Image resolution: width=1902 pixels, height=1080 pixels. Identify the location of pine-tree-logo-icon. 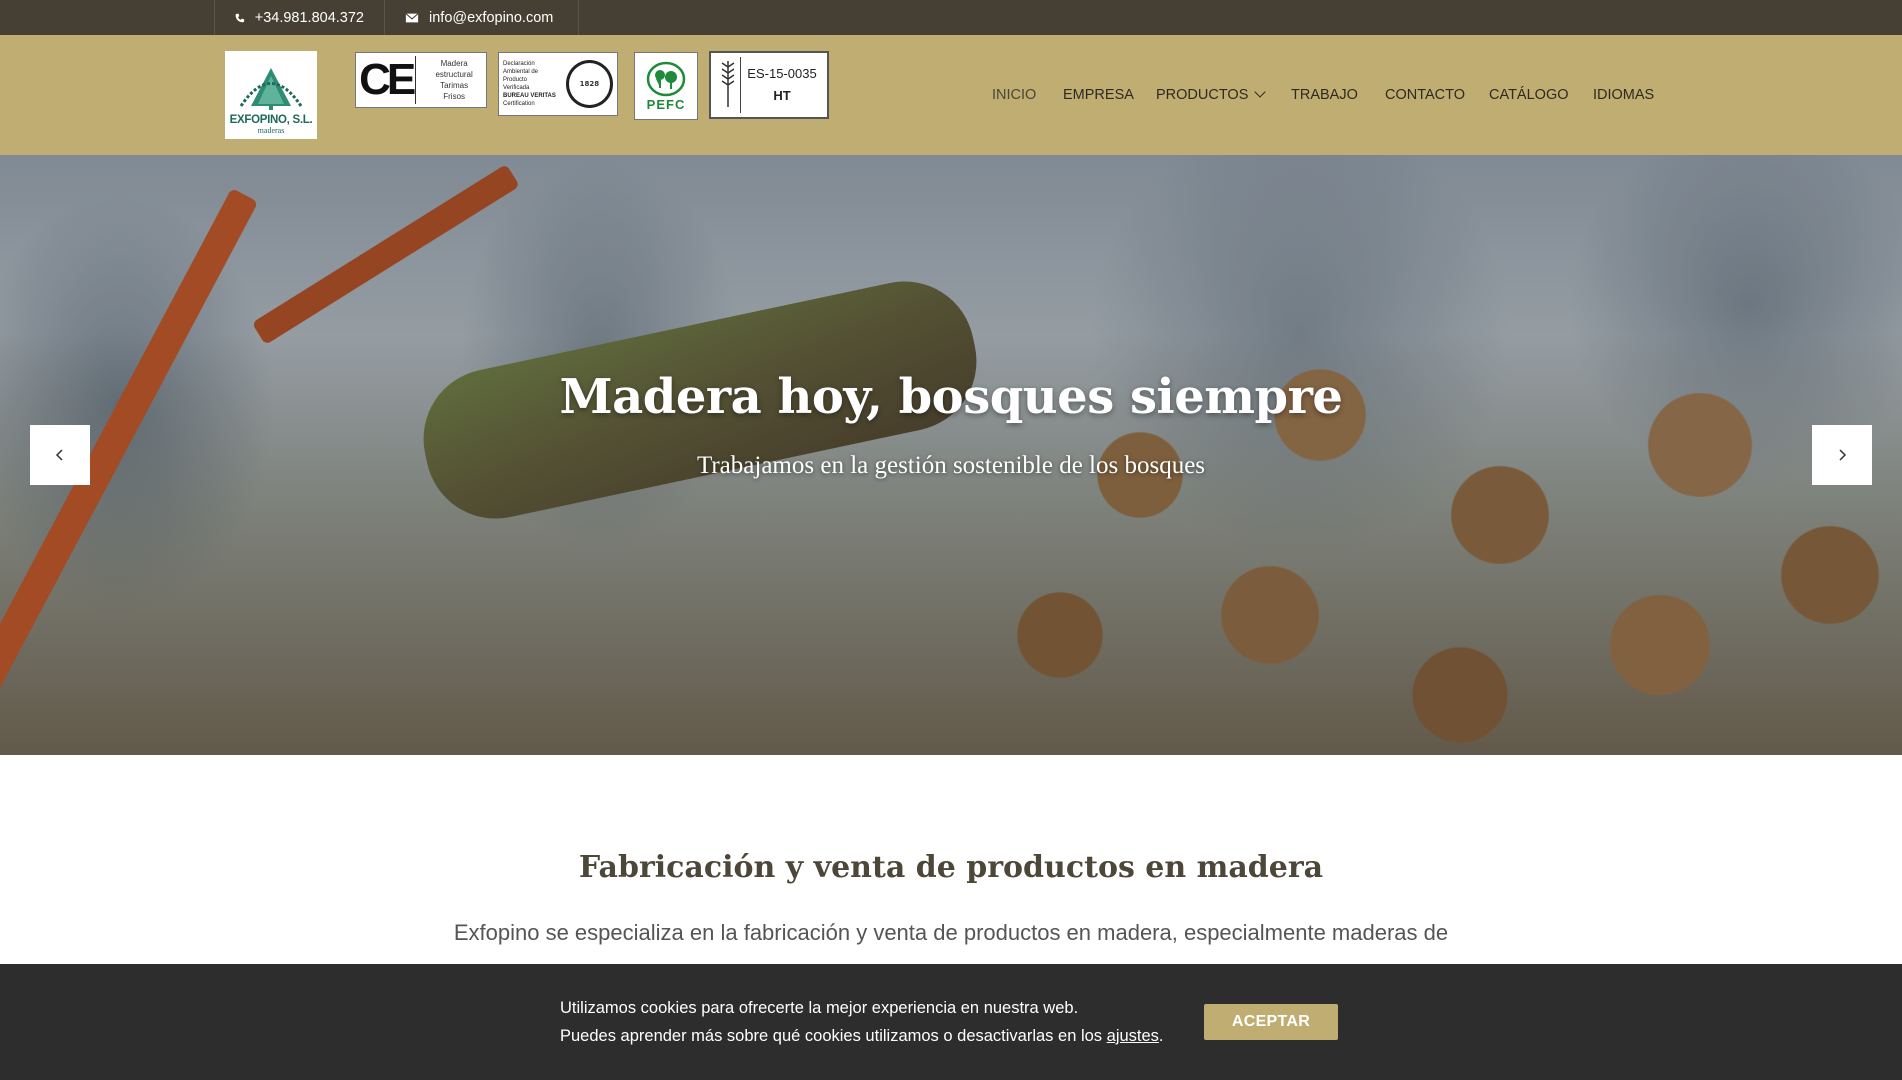
(271, 89).